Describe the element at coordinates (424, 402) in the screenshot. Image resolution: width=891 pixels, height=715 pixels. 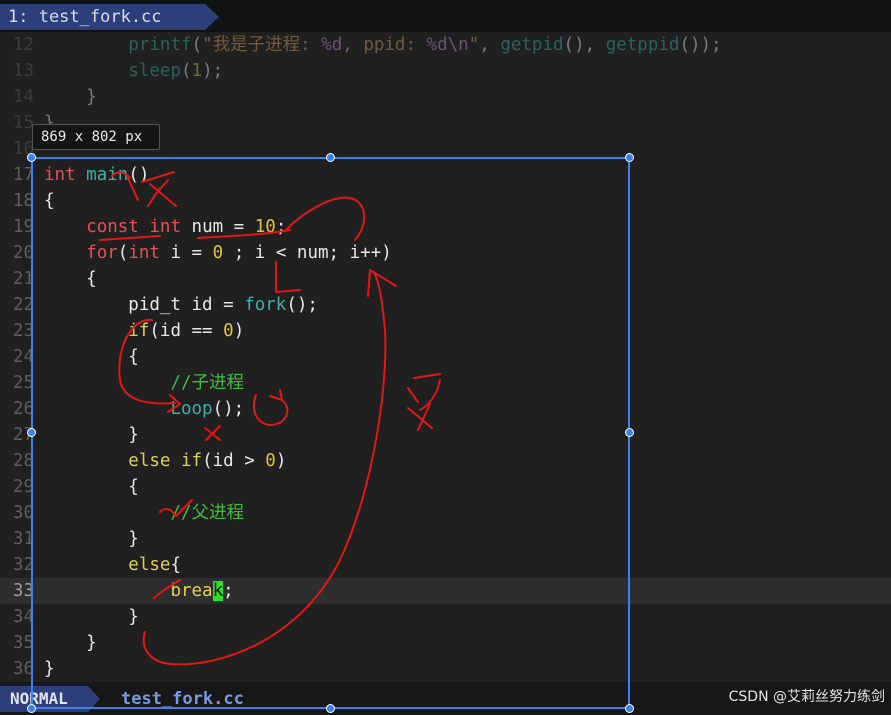
I see `annotation-fu-right` at that location.